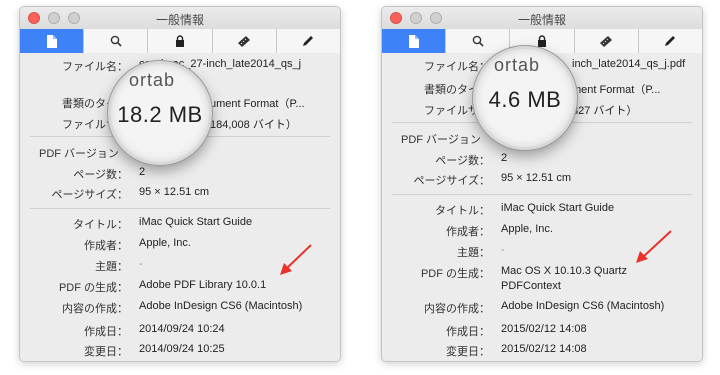 This screenshot has width=720, height=375. I want to click on row-value: Mac OS X 10.10.3 Quartz, so click(564, 271).